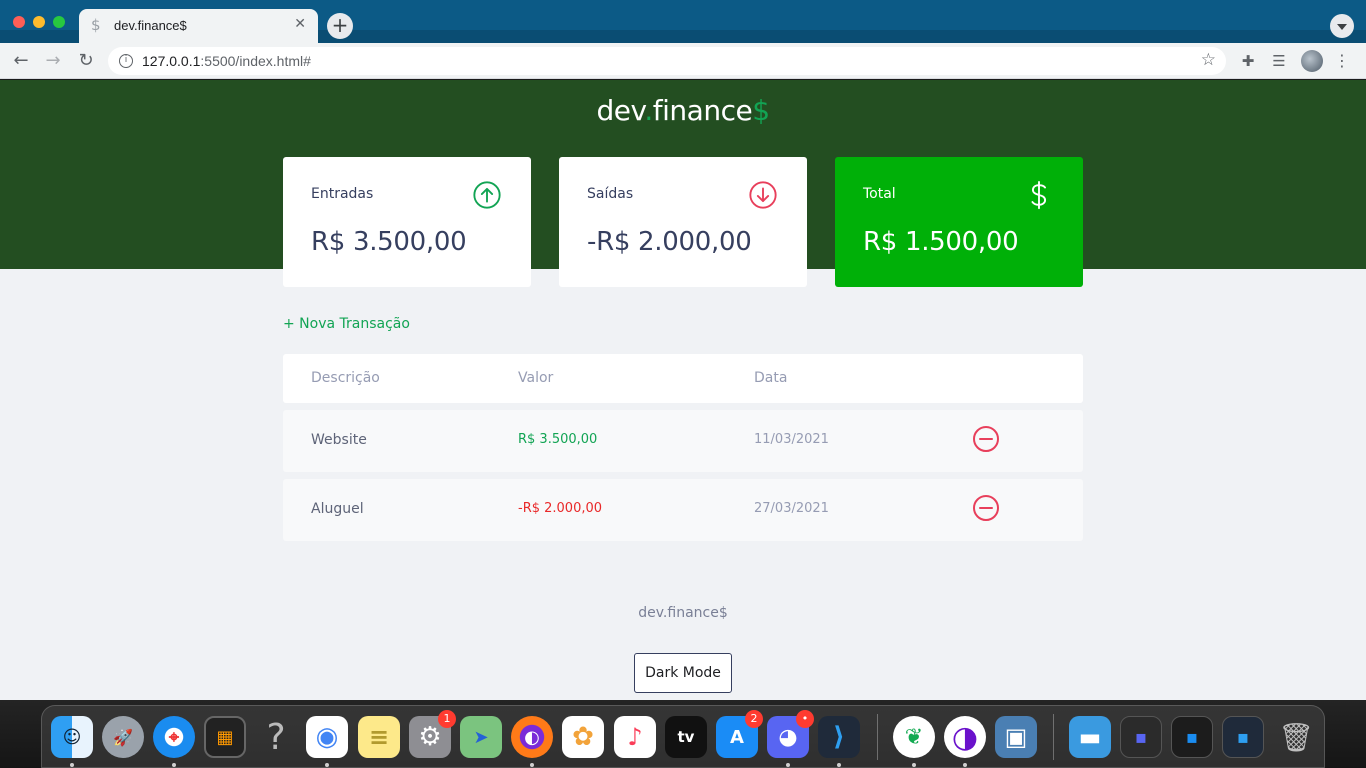 The height and width of the screenshot is (768, 1366). I want to click on table-row: Website R$ 3.500,00 11/03/2021, so click(683, 441).